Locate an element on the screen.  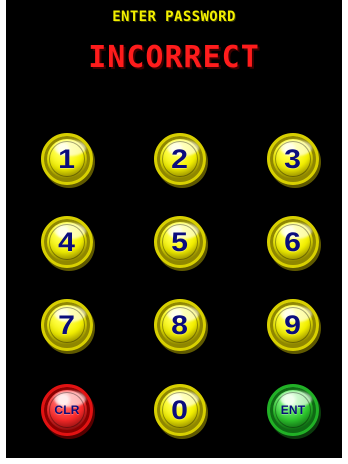
key-3-label: 3 is located at coordinates (293, 158).